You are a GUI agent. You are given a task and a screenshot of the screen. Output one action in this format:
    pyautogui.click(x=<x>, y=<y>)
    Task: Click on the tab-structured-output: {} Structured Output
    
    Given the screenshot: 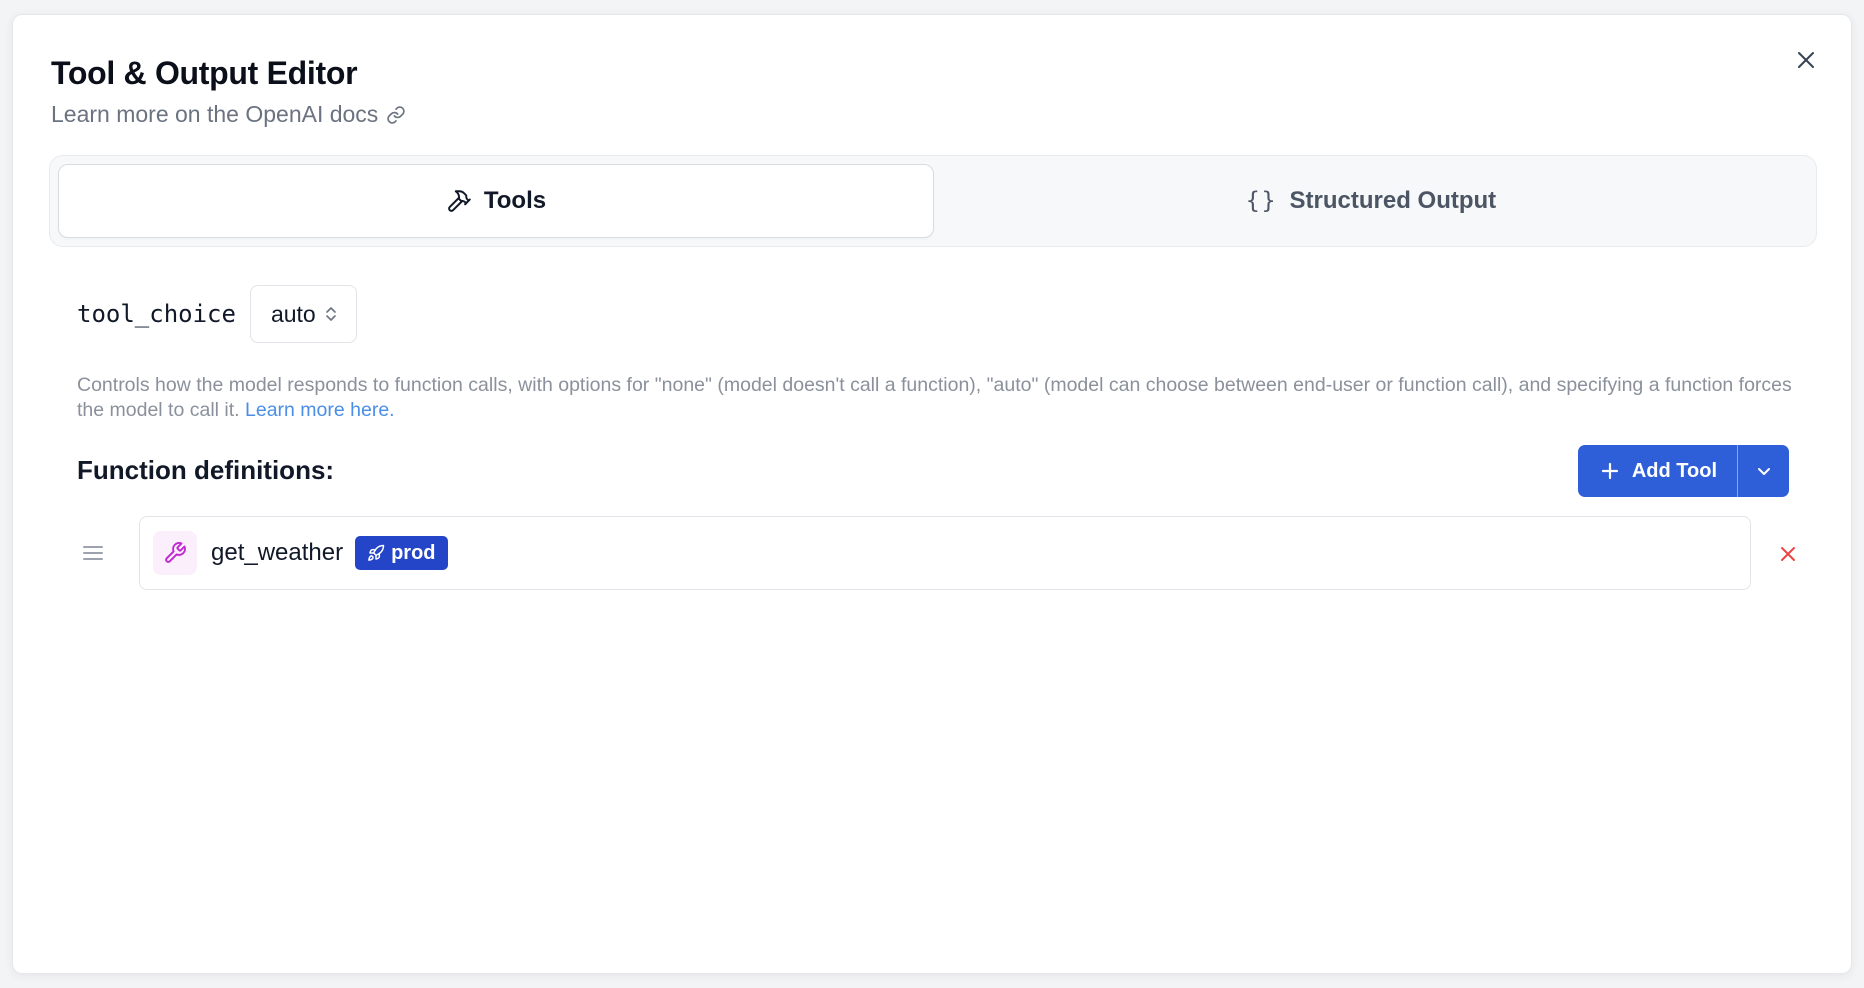 What is the action you would take?
    pyautogui.click(x=1371, y=201)
    